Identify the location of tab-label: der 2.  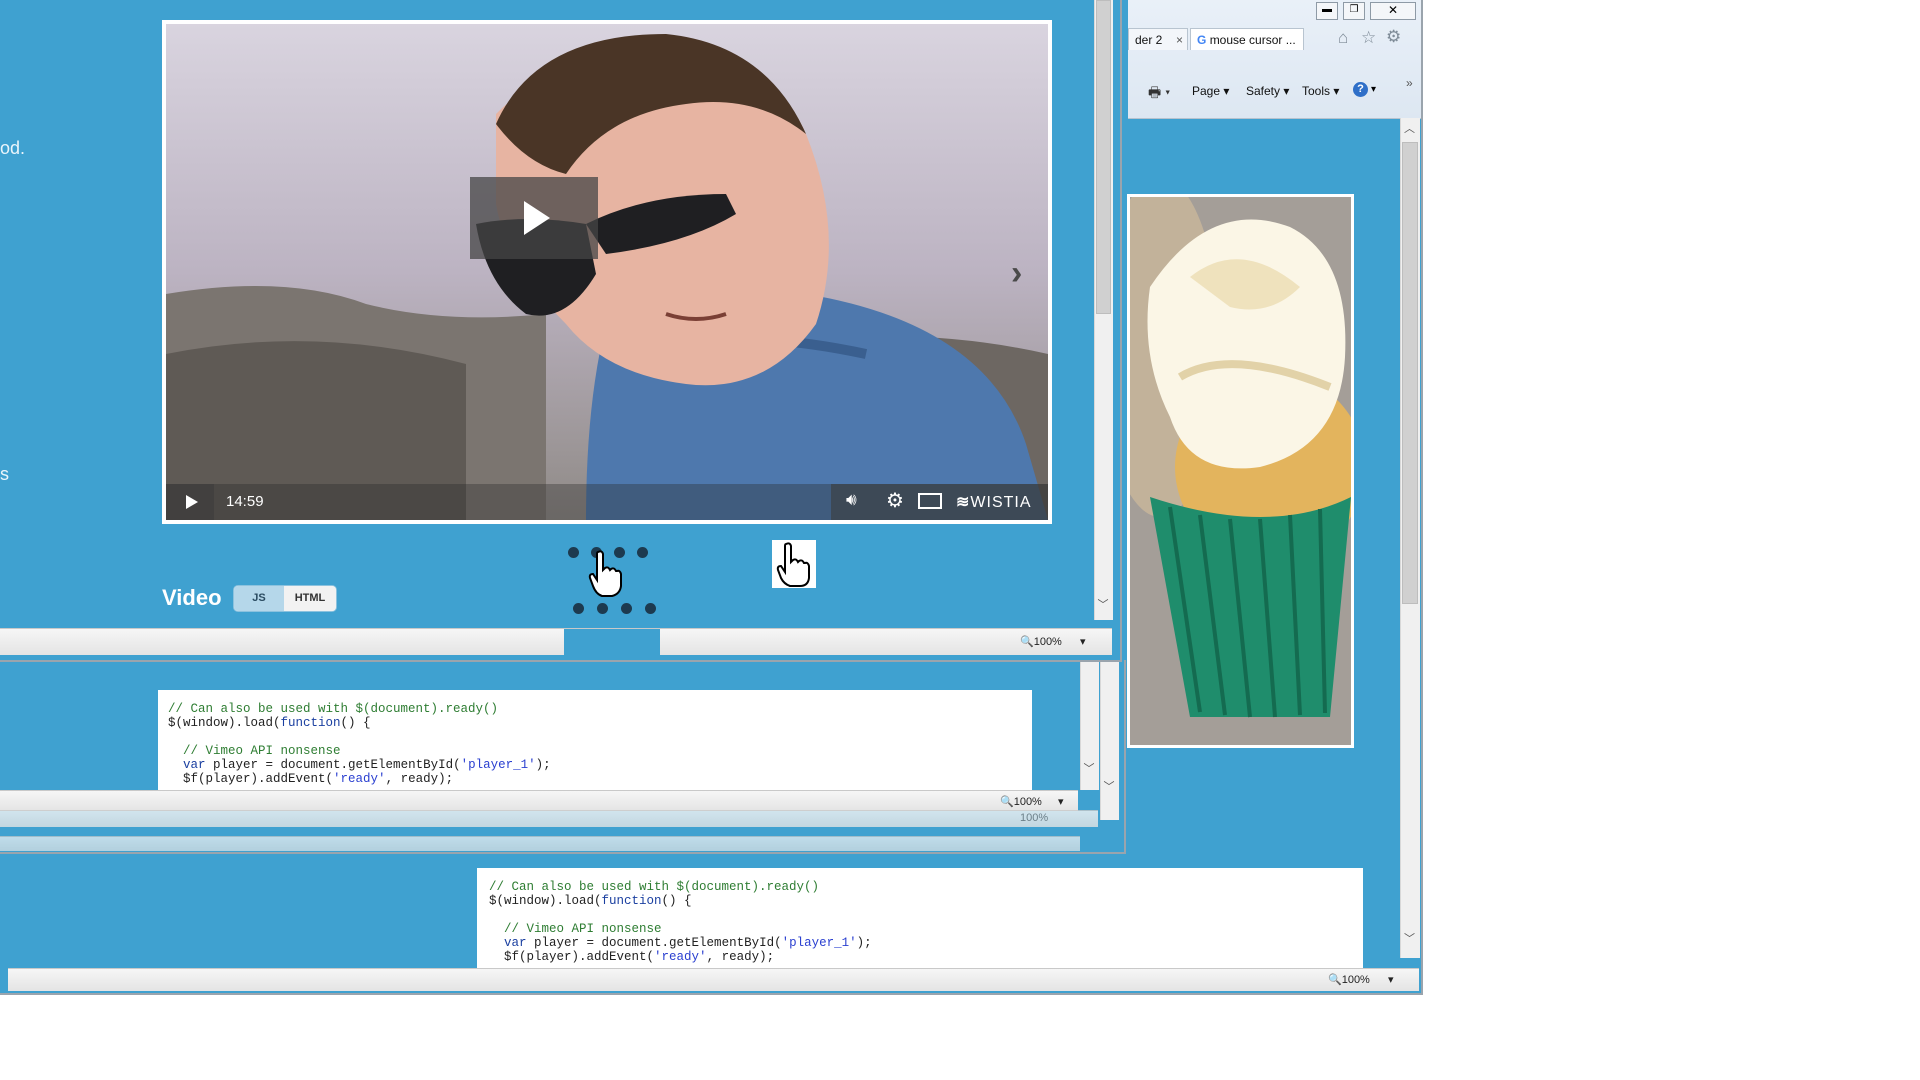
(1149, 40).